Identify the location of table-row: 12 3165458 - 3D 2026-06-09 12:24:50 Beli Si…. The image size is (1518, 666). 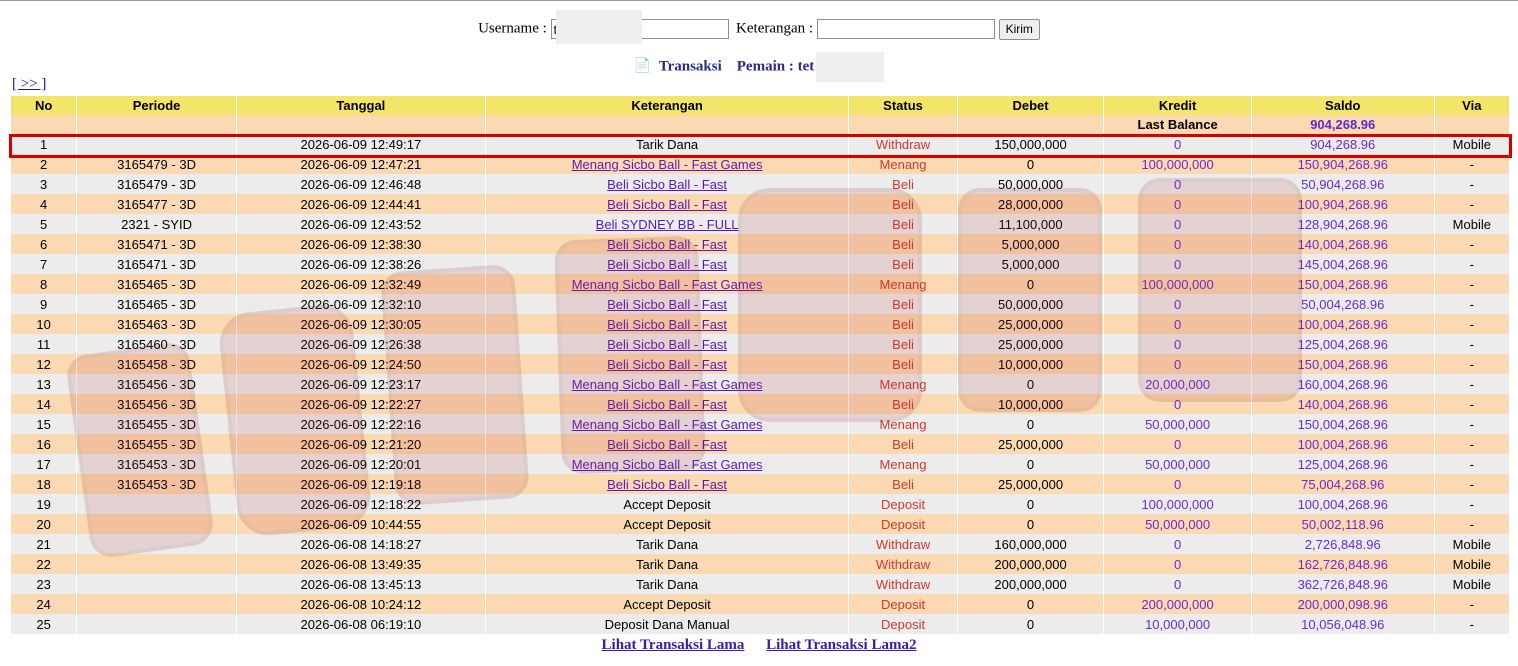
(760, 364).